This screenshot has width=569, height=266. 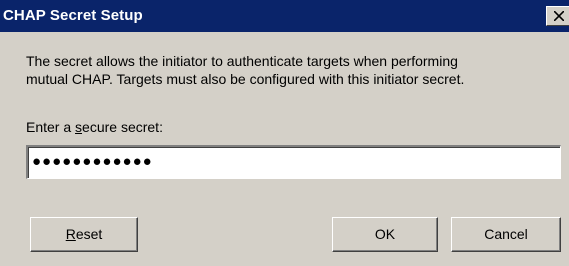 I want to click on close-button, so click(x=557, y=16).